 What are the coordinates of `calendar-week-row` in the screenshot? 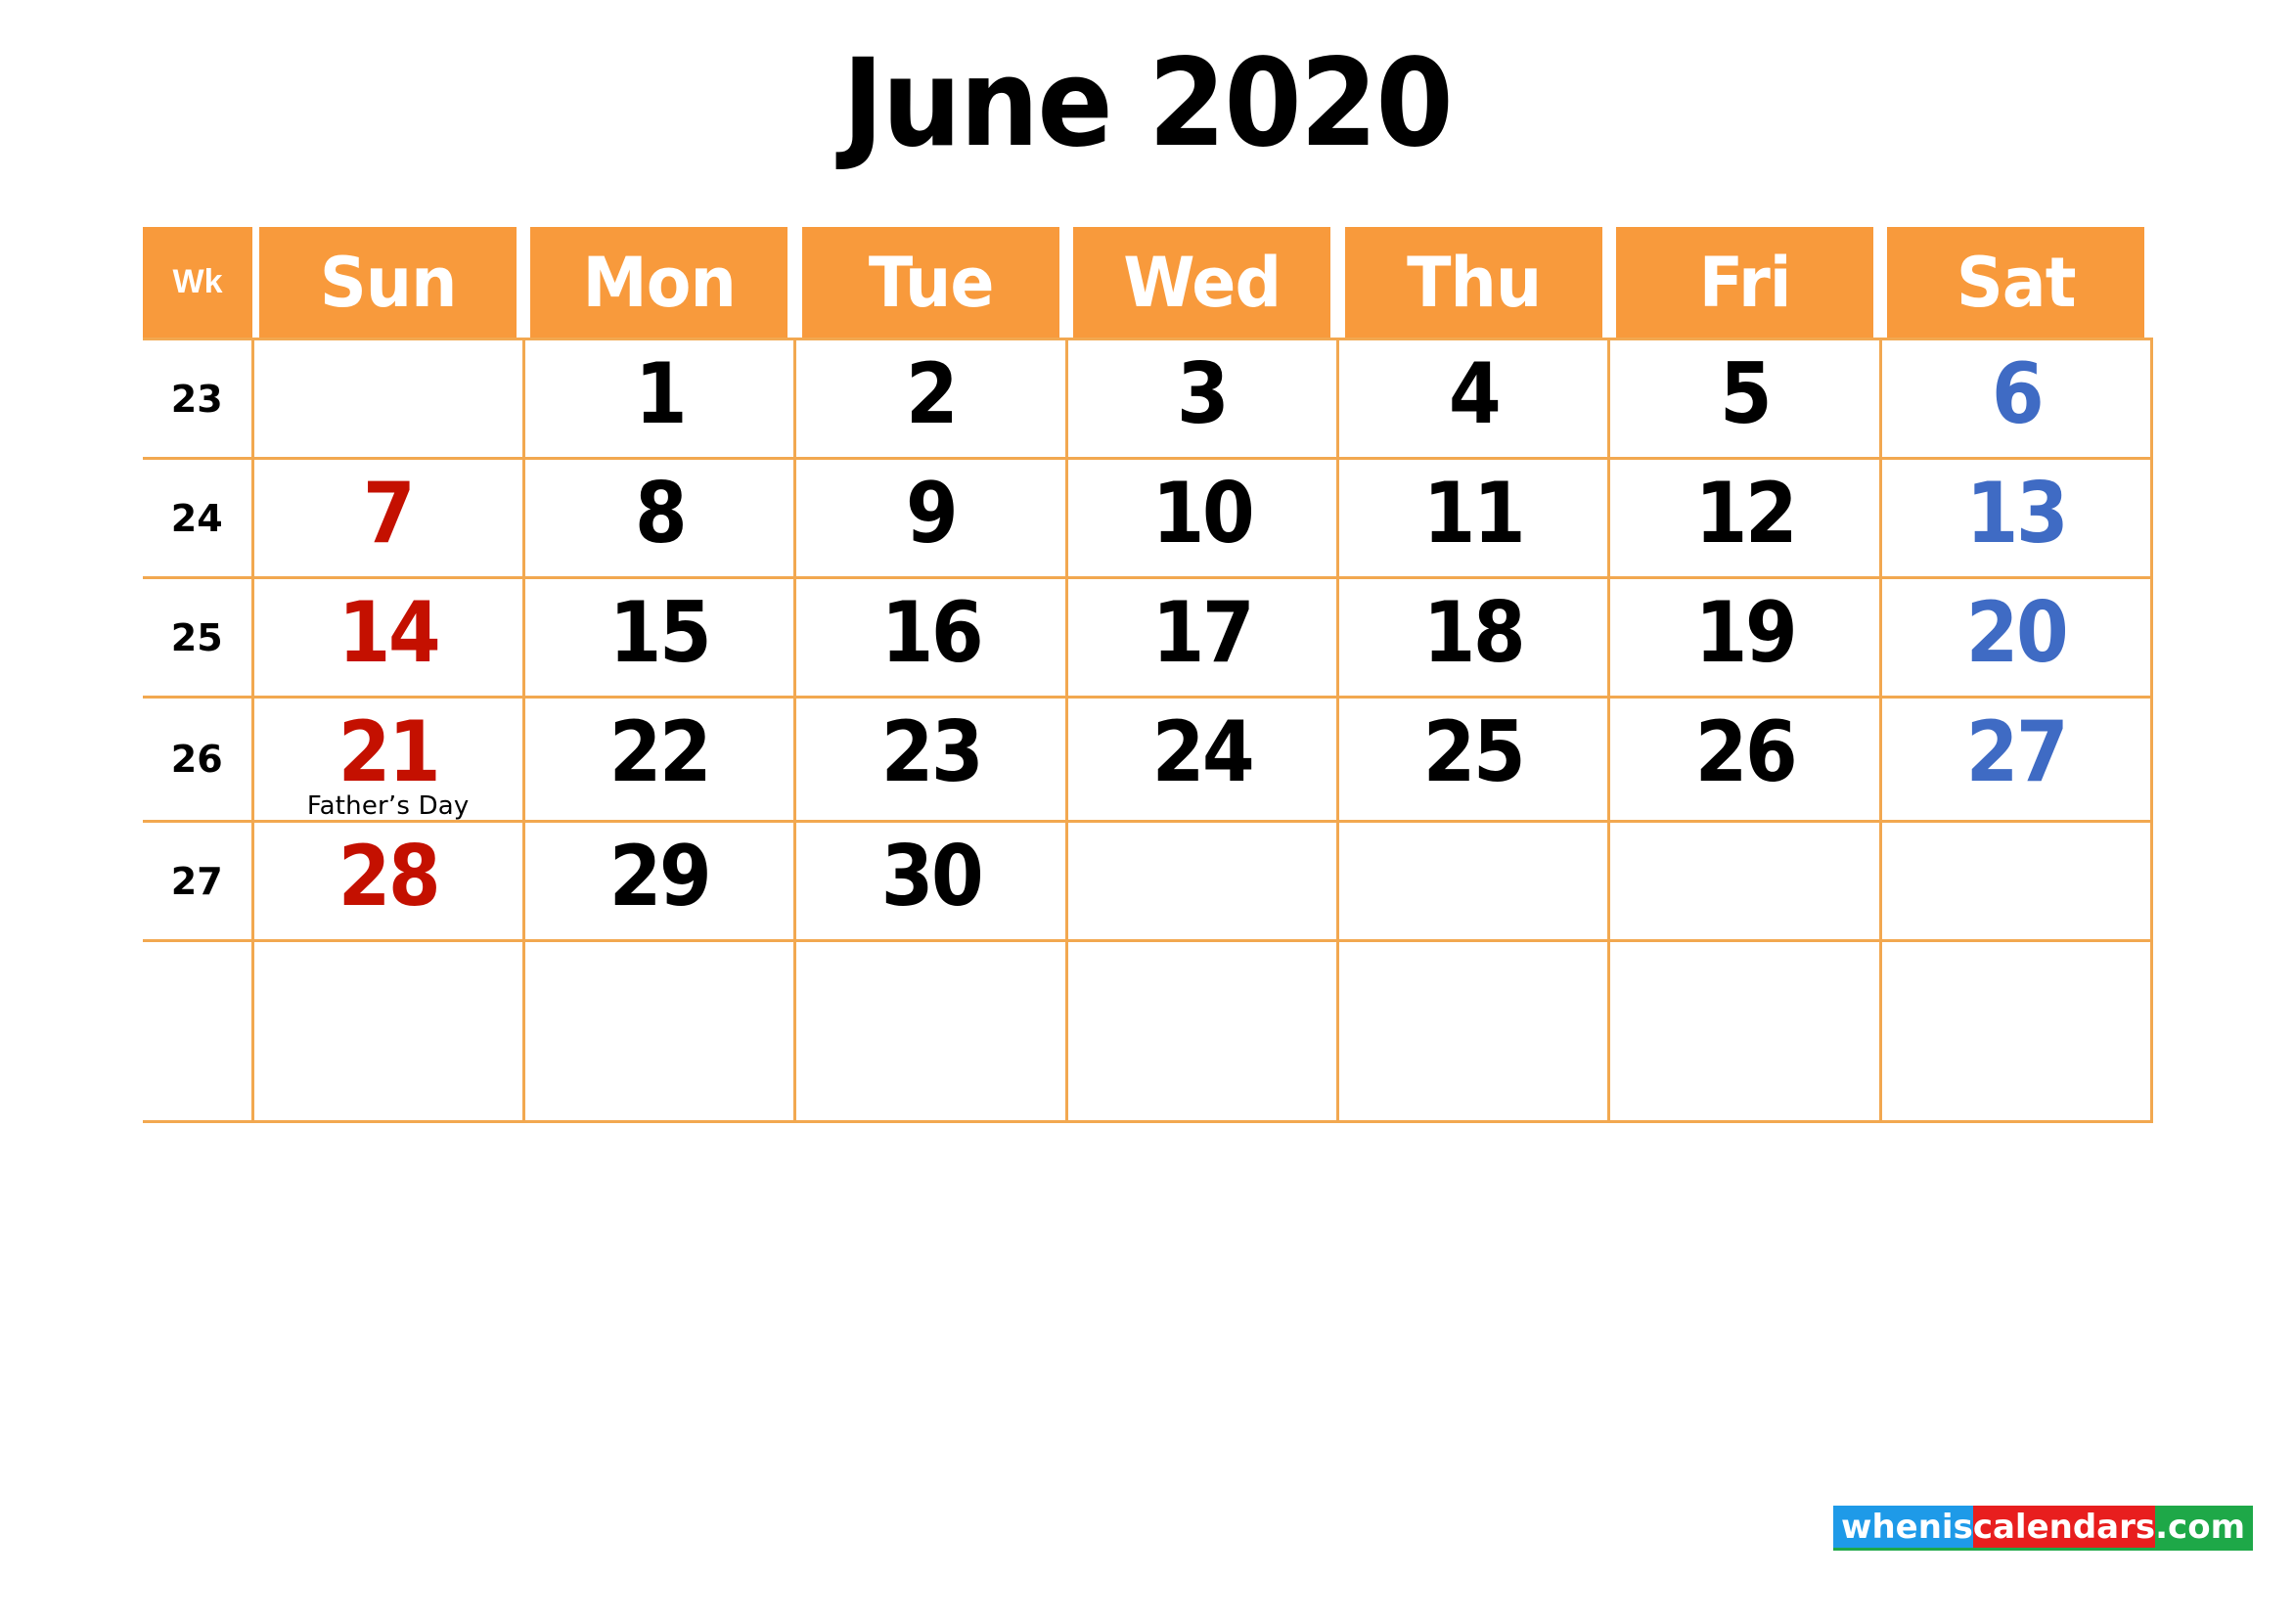 It's located at (1149, 1031).